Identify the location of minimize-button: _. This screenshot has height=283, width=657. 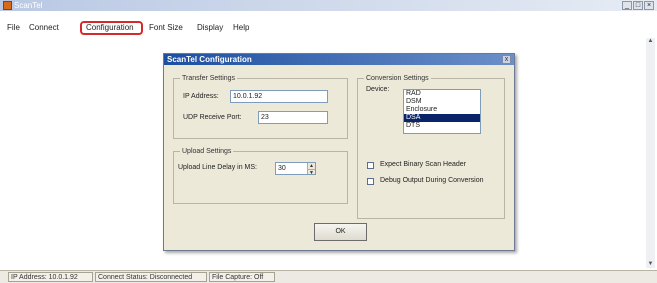
(627, 5).